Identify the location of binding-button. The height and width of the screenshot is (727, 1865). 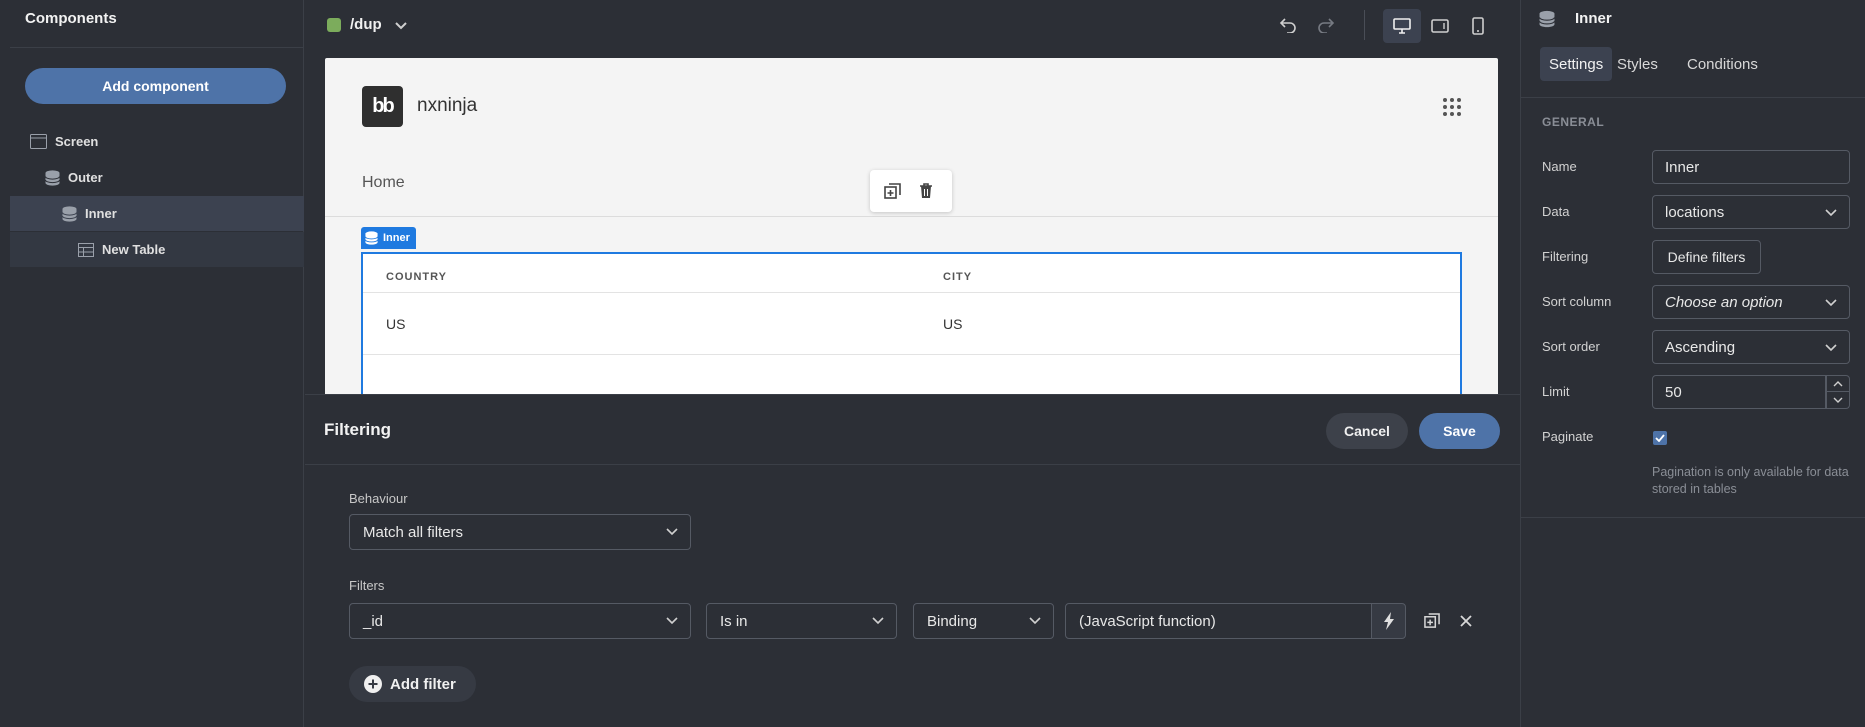
(1388, 621).